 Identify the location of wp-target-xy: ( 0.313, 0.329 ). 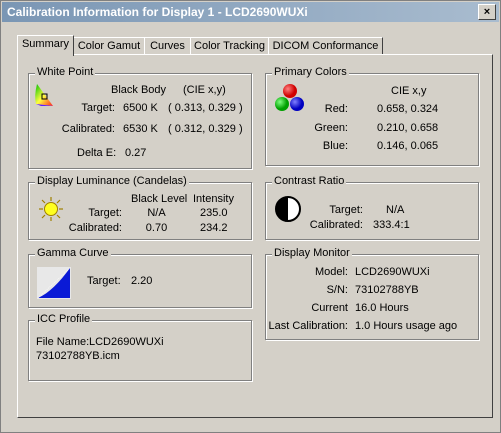
(205, 108).